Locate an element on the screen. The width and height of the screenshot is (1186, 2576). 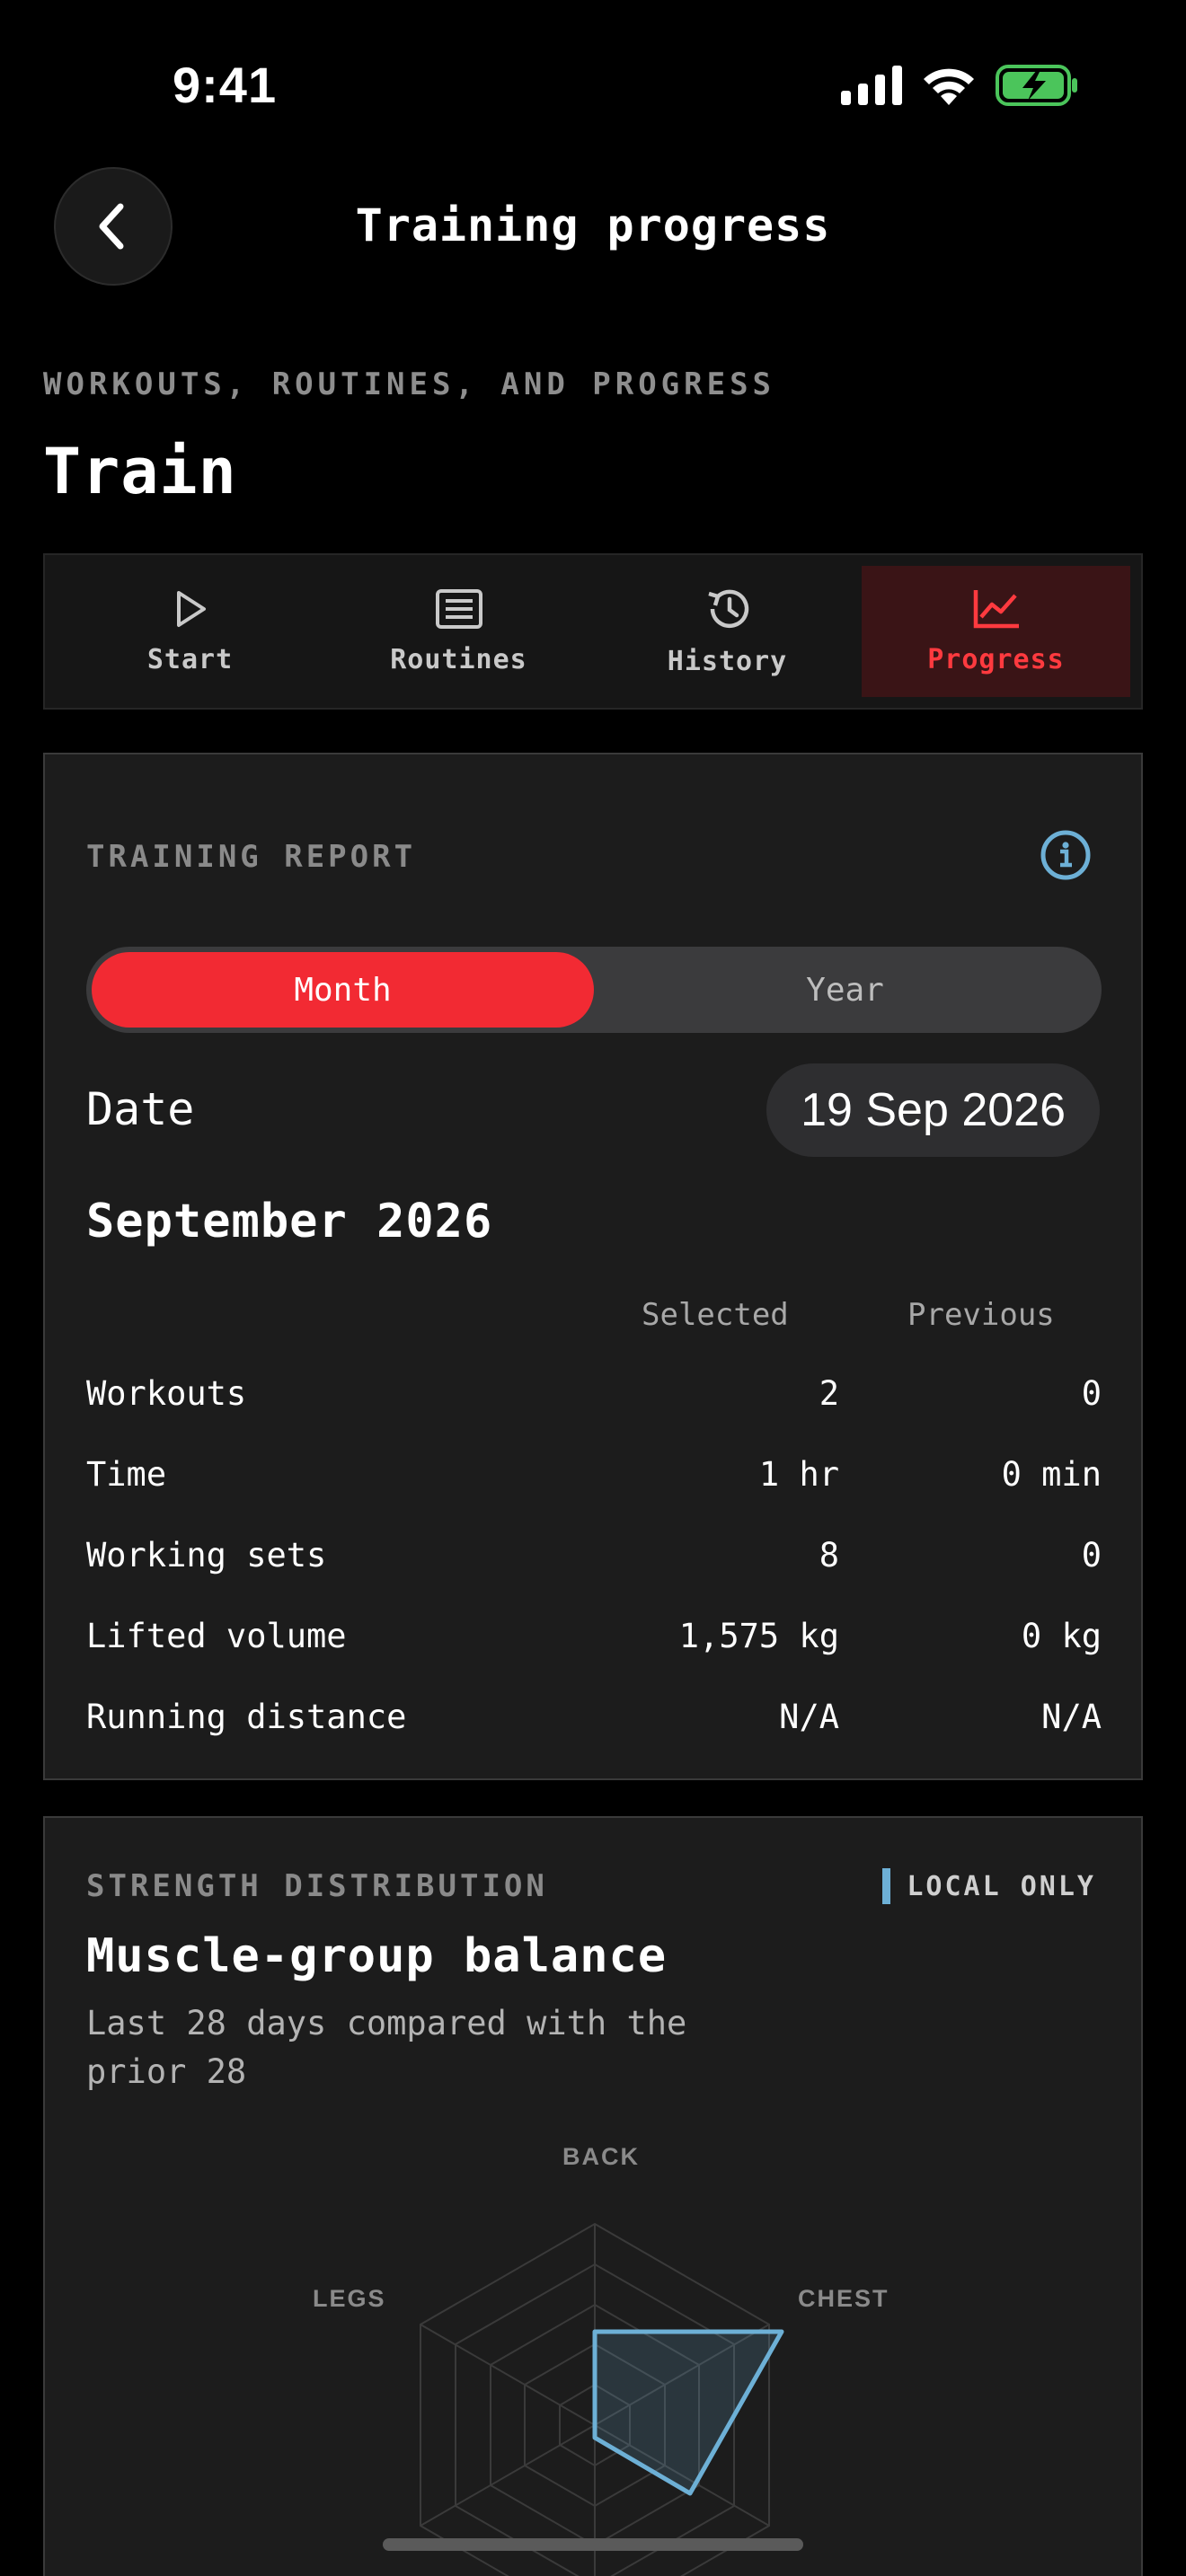
tab-routines: Routines is located at coordinates (458, 631).